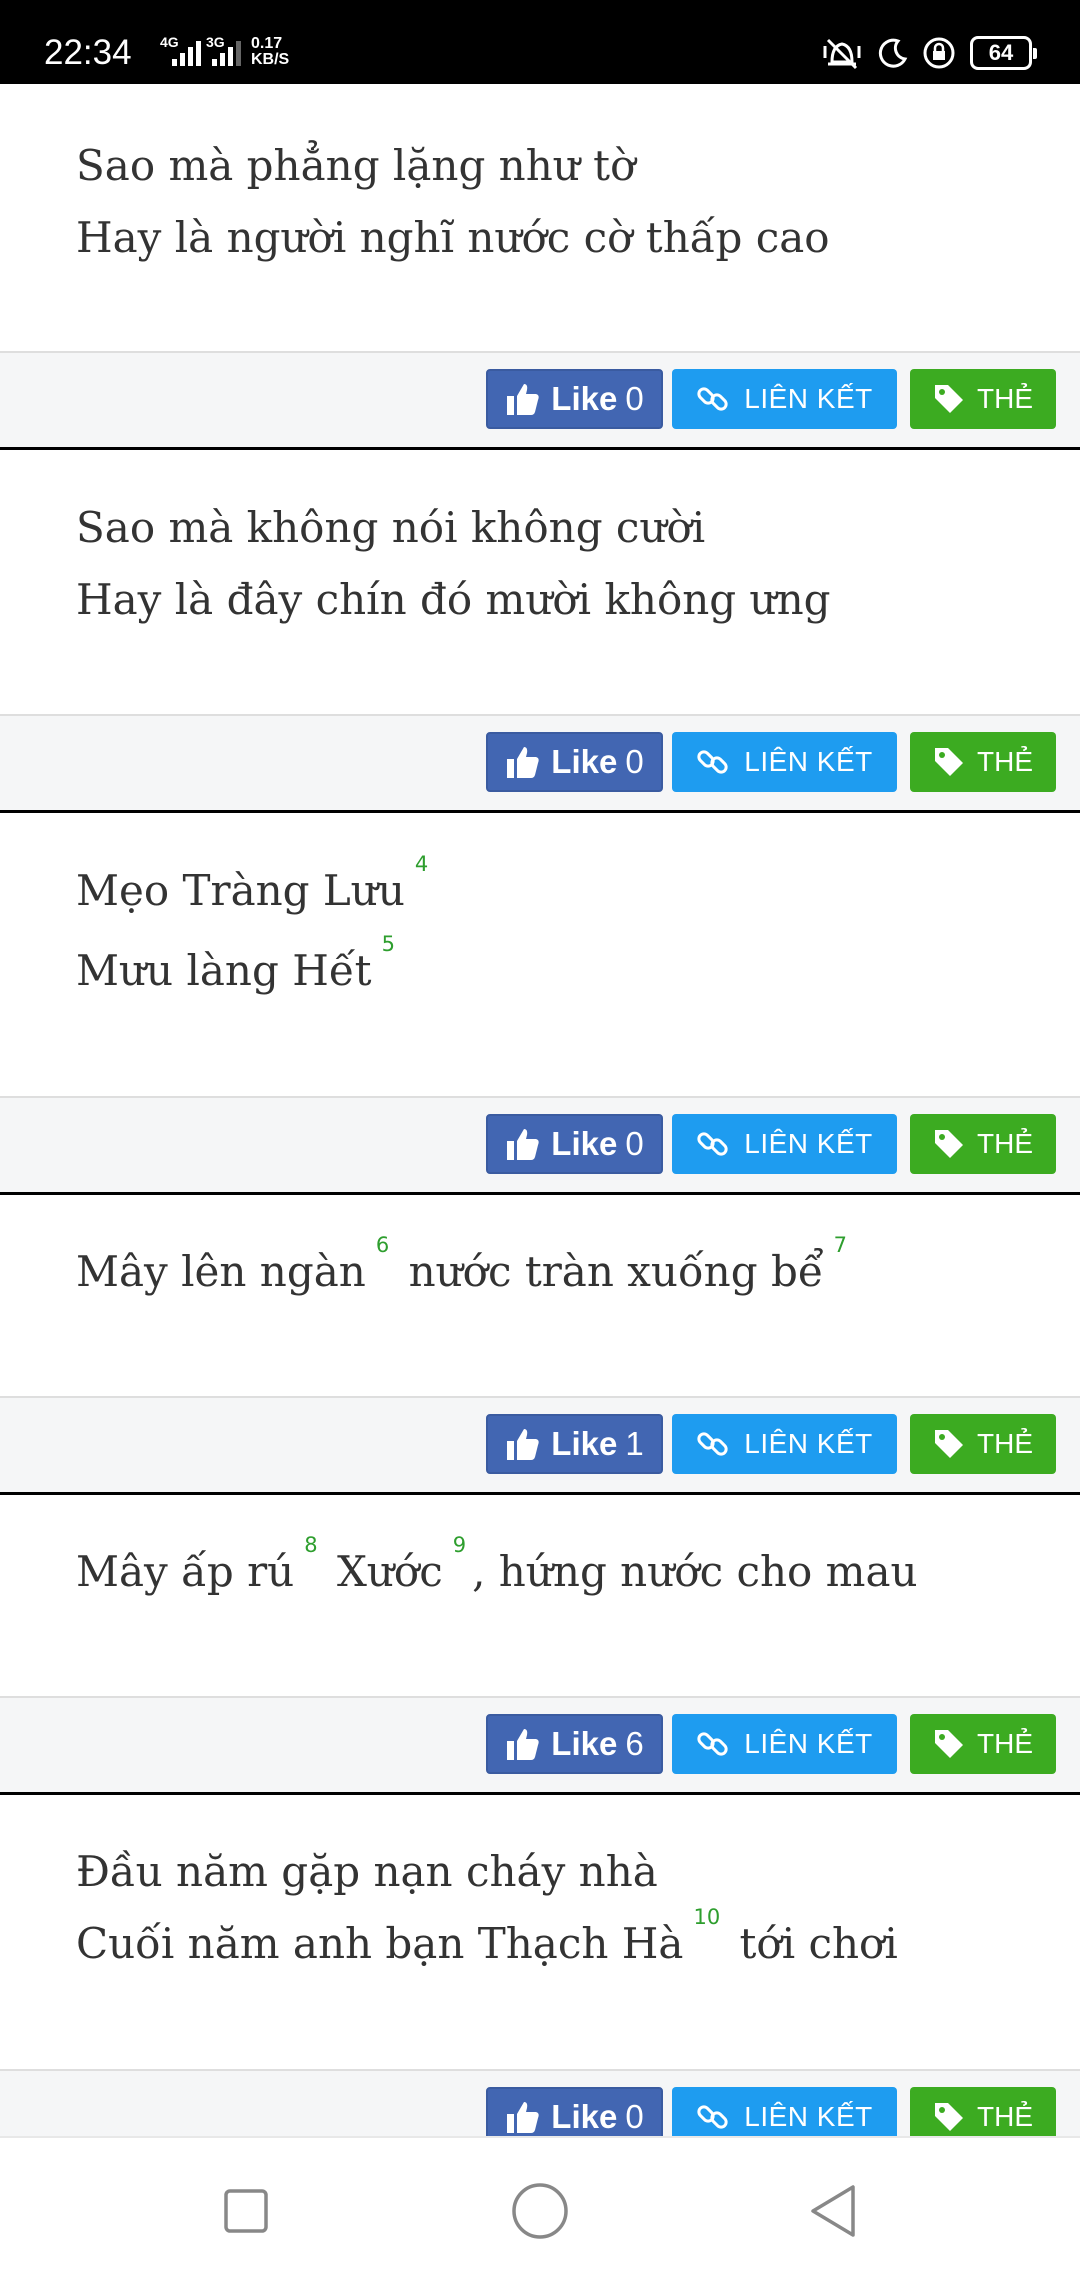 Image resolution: width=1080 pixels, height=2282 pixels. Describe the element at coordinates (185, 1571) in the screenshot. I see `verse-segment: Mây ấp rú` at that location.